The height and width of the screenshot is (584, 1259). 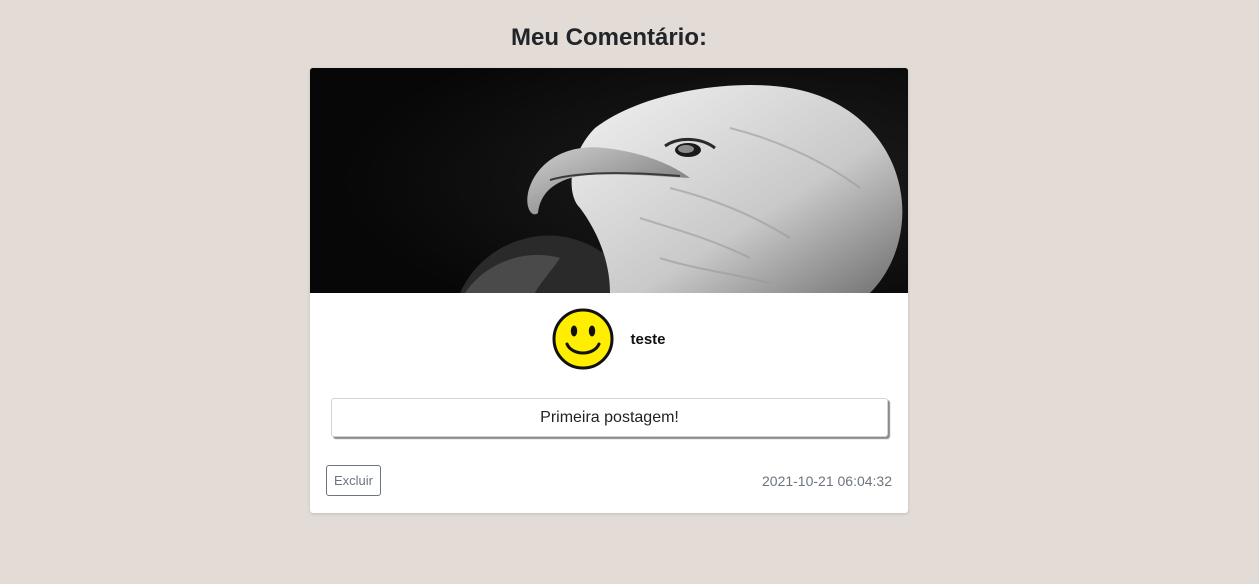 I want to click on page-title: Meu Comentário:, so click(x=608, y=37).